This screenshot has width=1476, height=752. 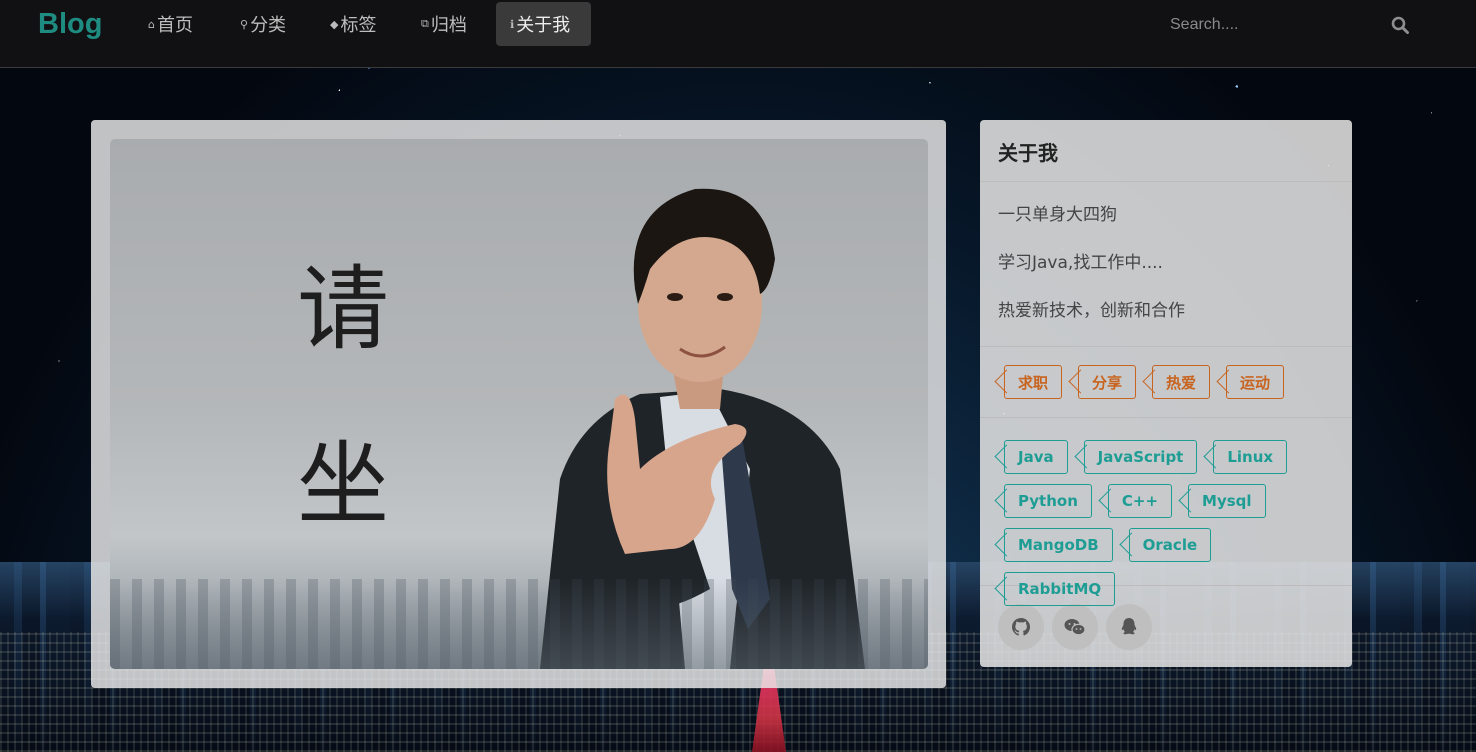 I want to click on interest-tags-section: 求职 分享 热爱 运动, so click(x=1166, y=382).